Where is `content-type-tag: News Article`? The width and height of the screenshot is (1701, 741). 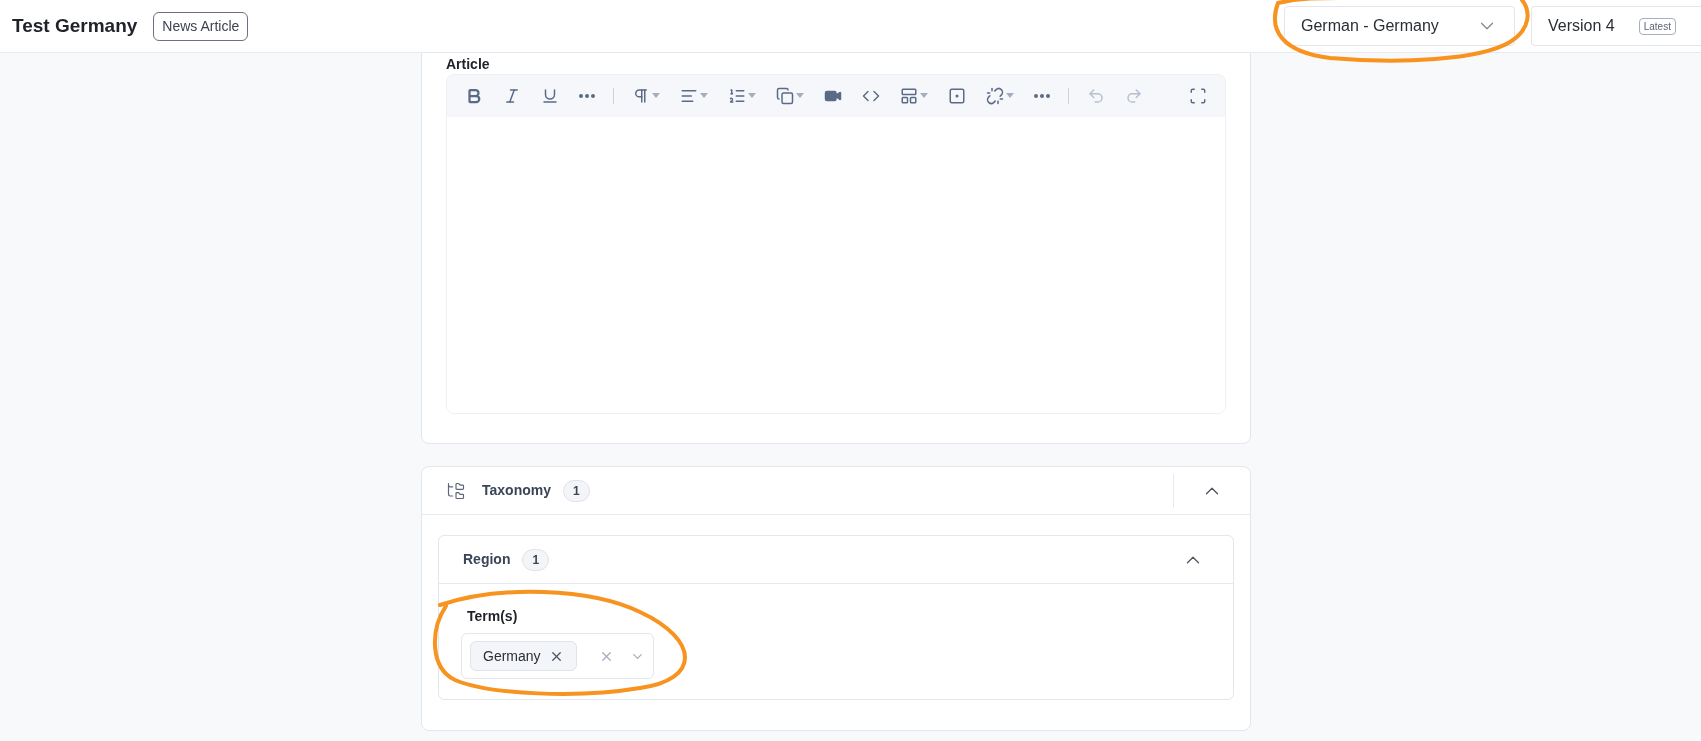 content-type-tag: News Article is located at coordinates (201, 26).